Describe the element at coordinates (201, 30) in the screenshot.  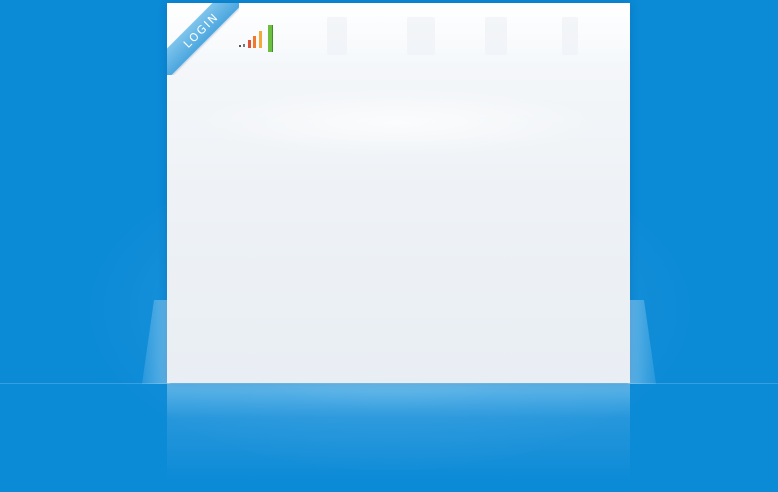
I see `login-ribbon-label: LOGIN` at that location.